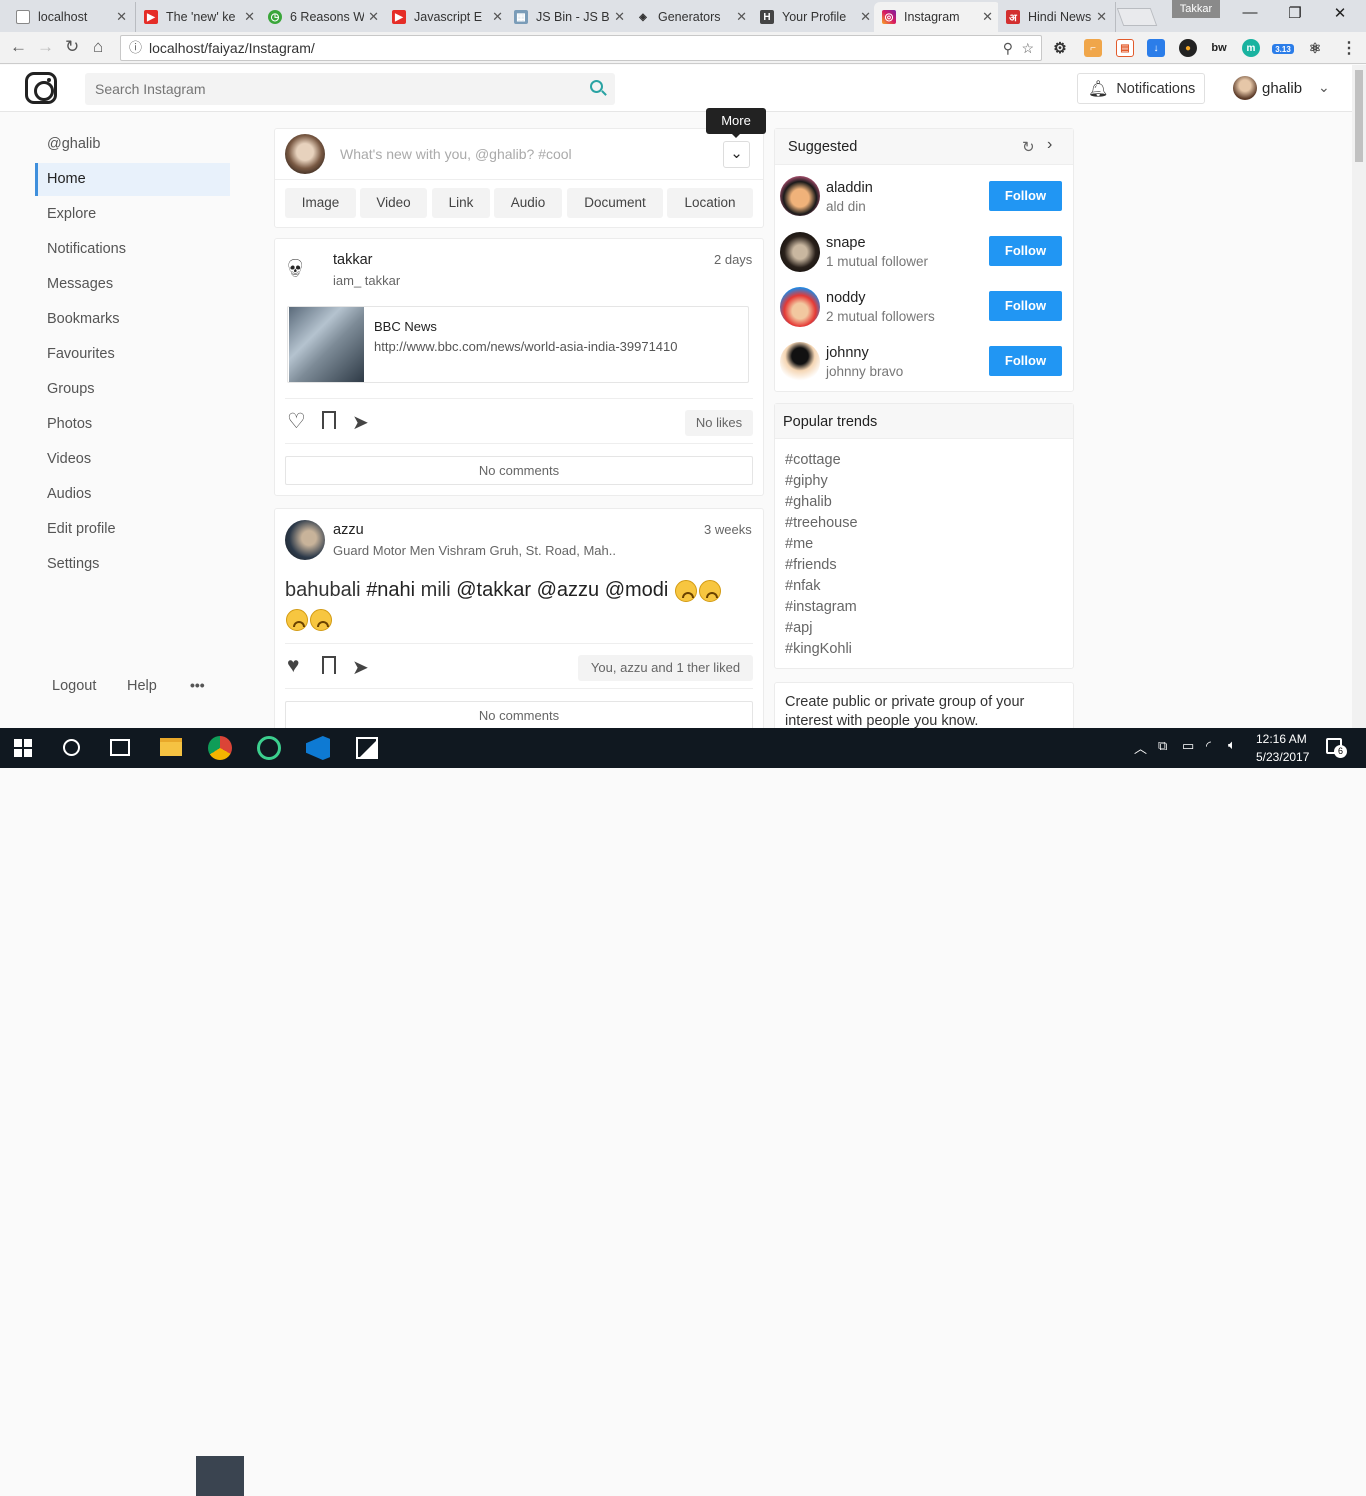  What do you see at coordinates (806, 481) in the screenshot?
I see `trend-tag: #giphy` at bounding box center [806, 481].